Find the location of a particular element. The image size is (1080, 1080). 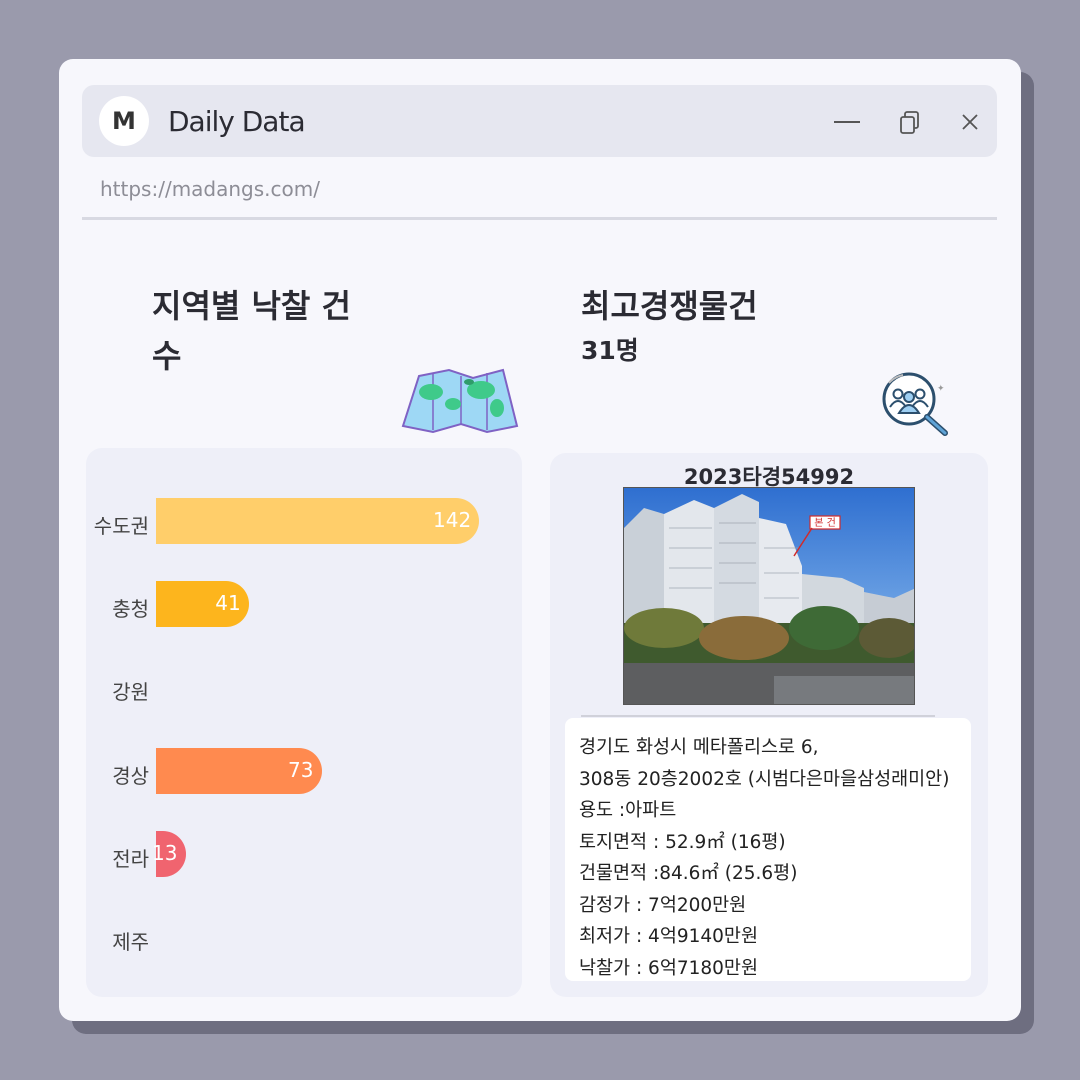

minimum-price-line: 최저가 : 4억9140만원 is located at coordinates (668, 936).